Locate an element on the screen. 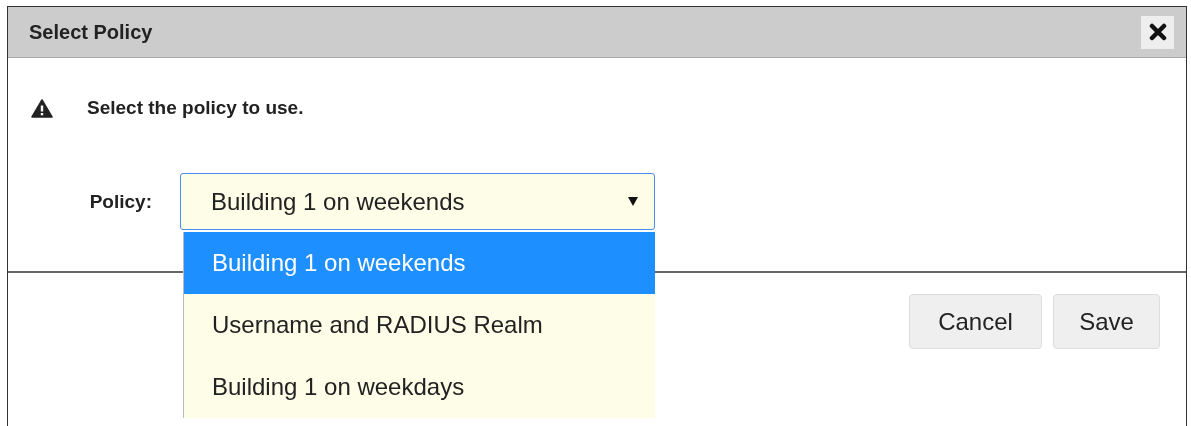  close-icon is located at coordinates (1157, 32).